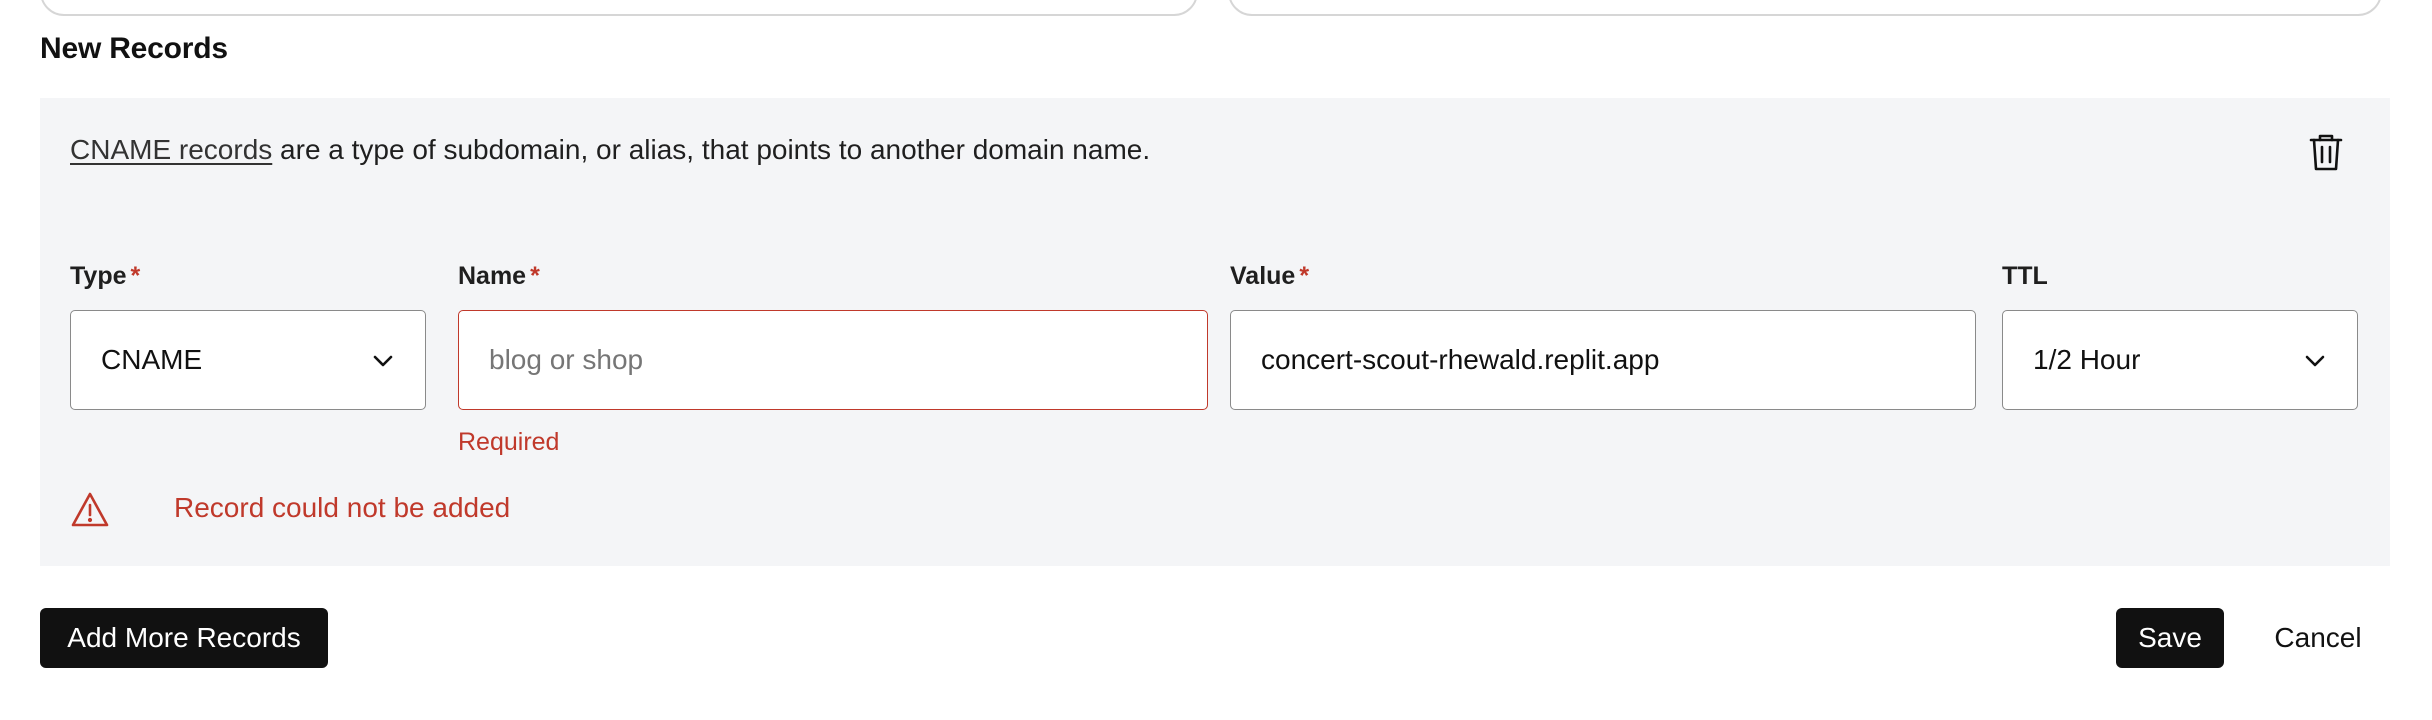 The height and width of the screenshot is (720, 2432). Describe the element at coordinates (248, 360) in the screenshot. I see `type-select: CNAME` at that location.